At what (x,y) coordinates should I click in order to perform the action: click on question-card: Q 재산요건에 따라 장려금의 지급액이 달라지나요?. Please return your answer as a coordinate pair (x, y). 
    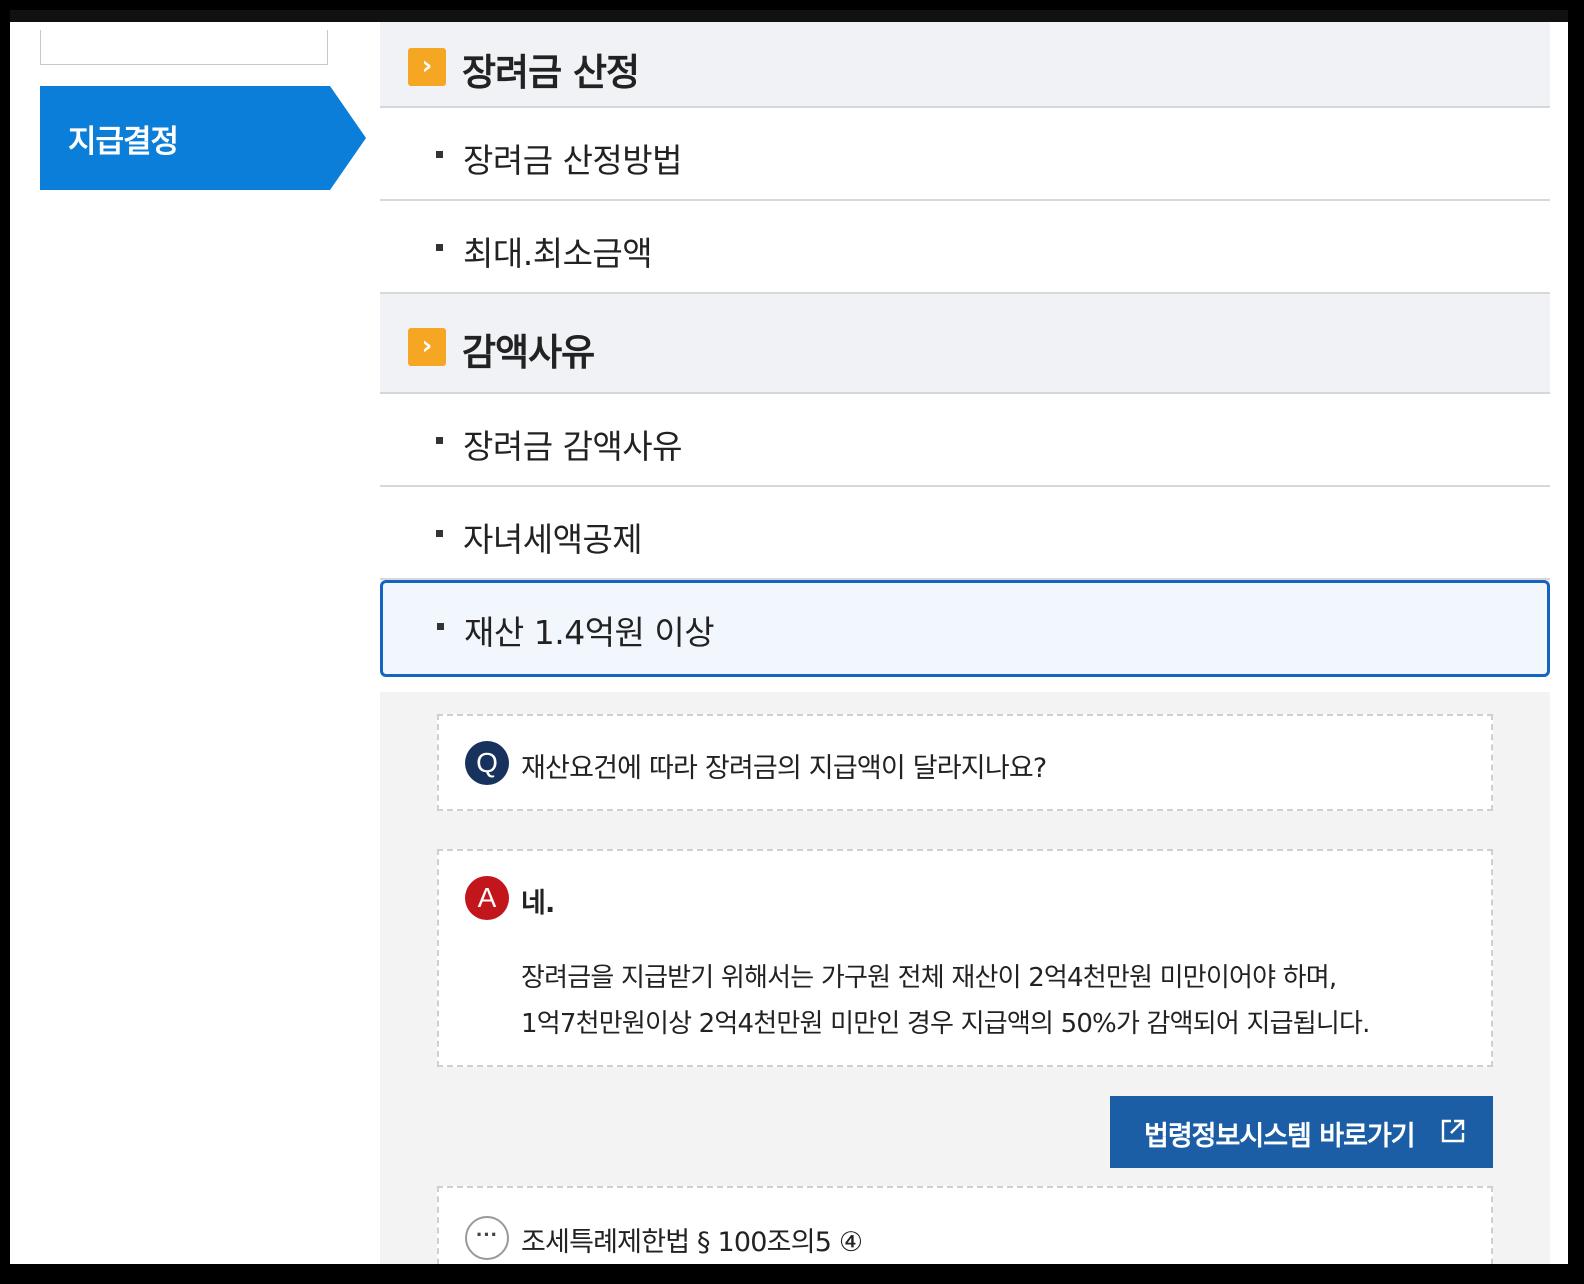
    Looking at the image, I should click on (965, 762).